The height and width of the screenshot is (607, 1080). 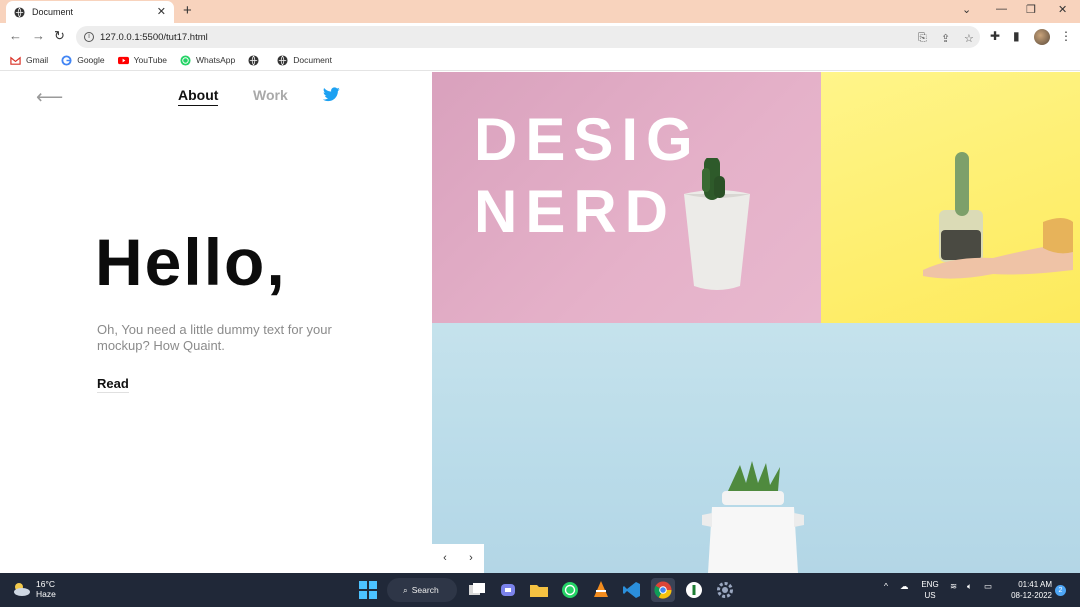 What do you see at coordinates (995, 36) in the screenshot?
I see `extensions-icon: ✚` at bounding box center [995, 36].